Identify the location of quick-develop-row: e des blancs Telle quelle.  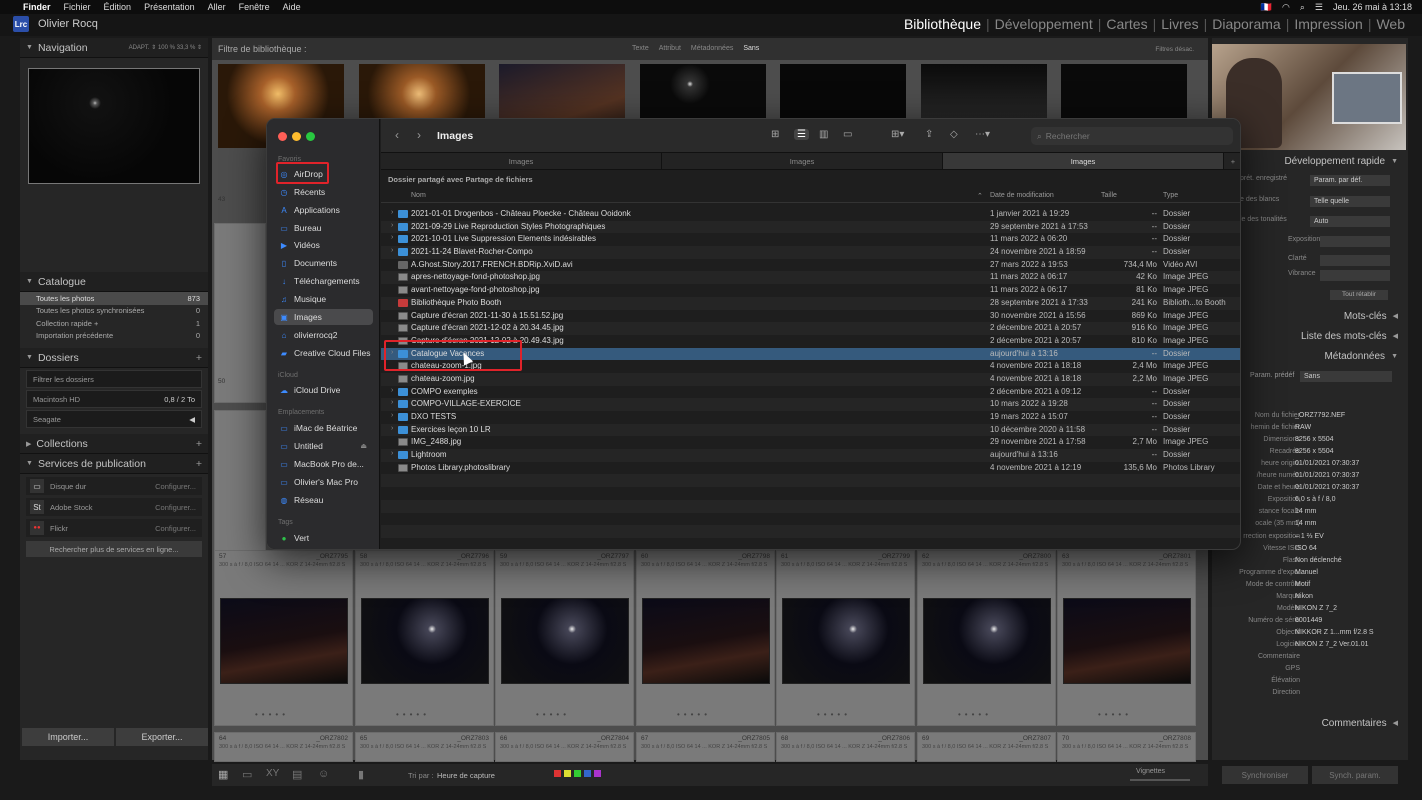
(1310, 203).